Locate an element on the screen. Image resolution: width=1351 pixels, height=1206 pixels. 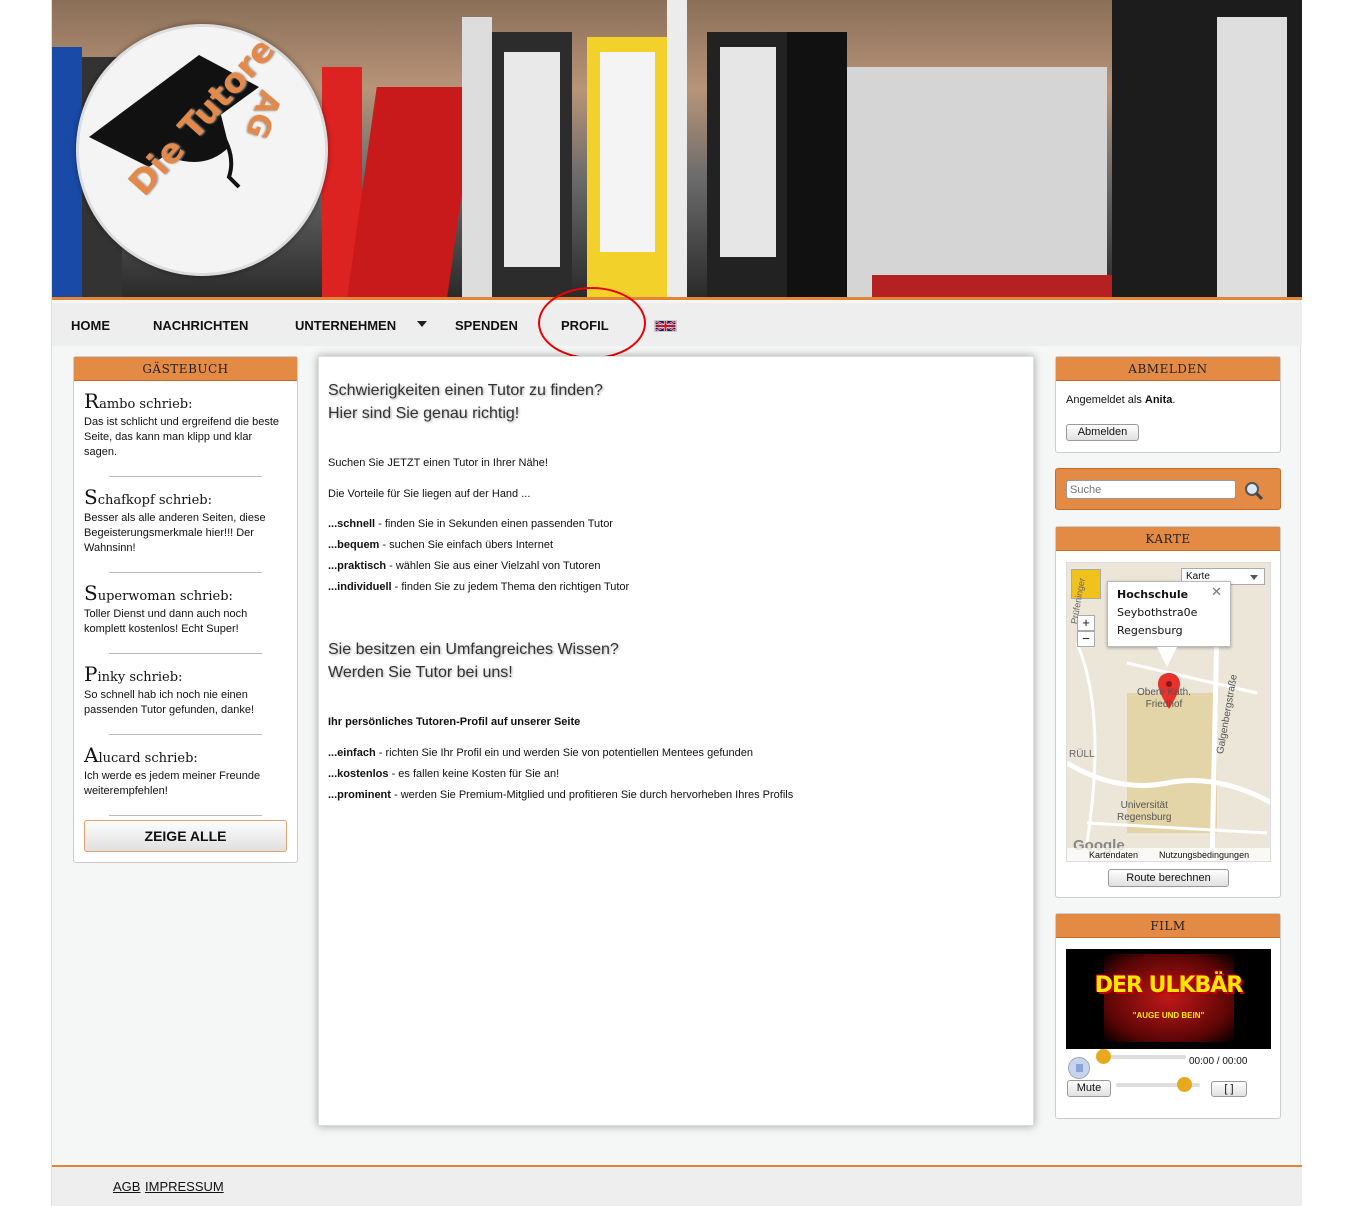
map-label-university: Universität Regensburg is located at coordinates (1144, 812).